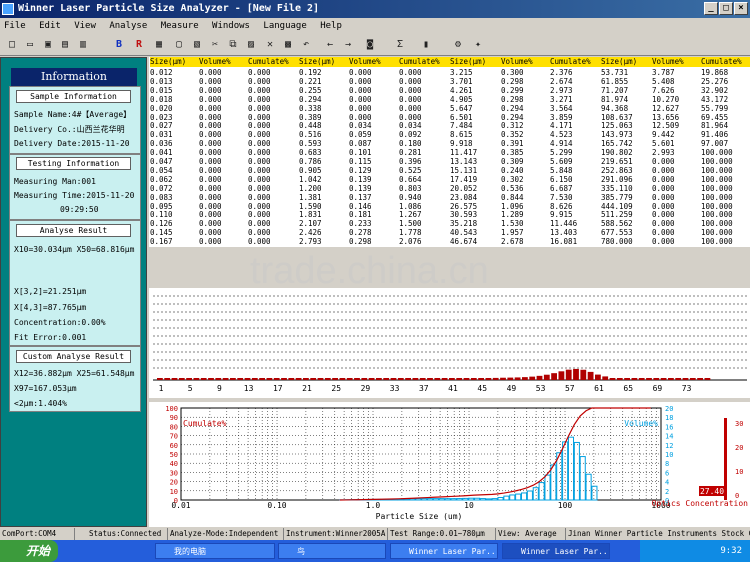 The height and width of the screenshot is (562, 750). What do you see at coordinates (215, 45) in the screenshot?
I see `cut-icon: ✂` at bounding box center [215, 45].